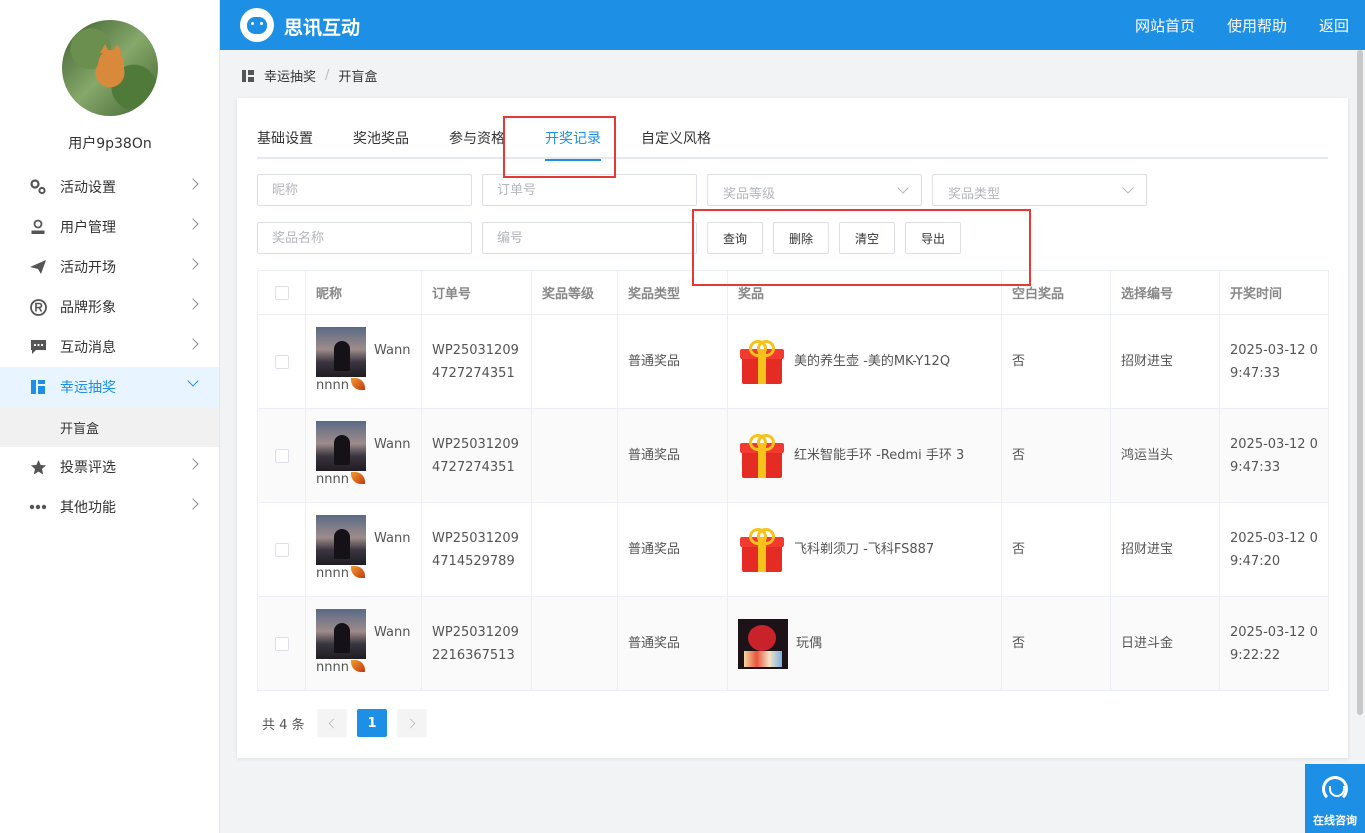 The image size is (1365, 833). I want to click on prize-type-select: 奖品类型, so click(1039, 190).